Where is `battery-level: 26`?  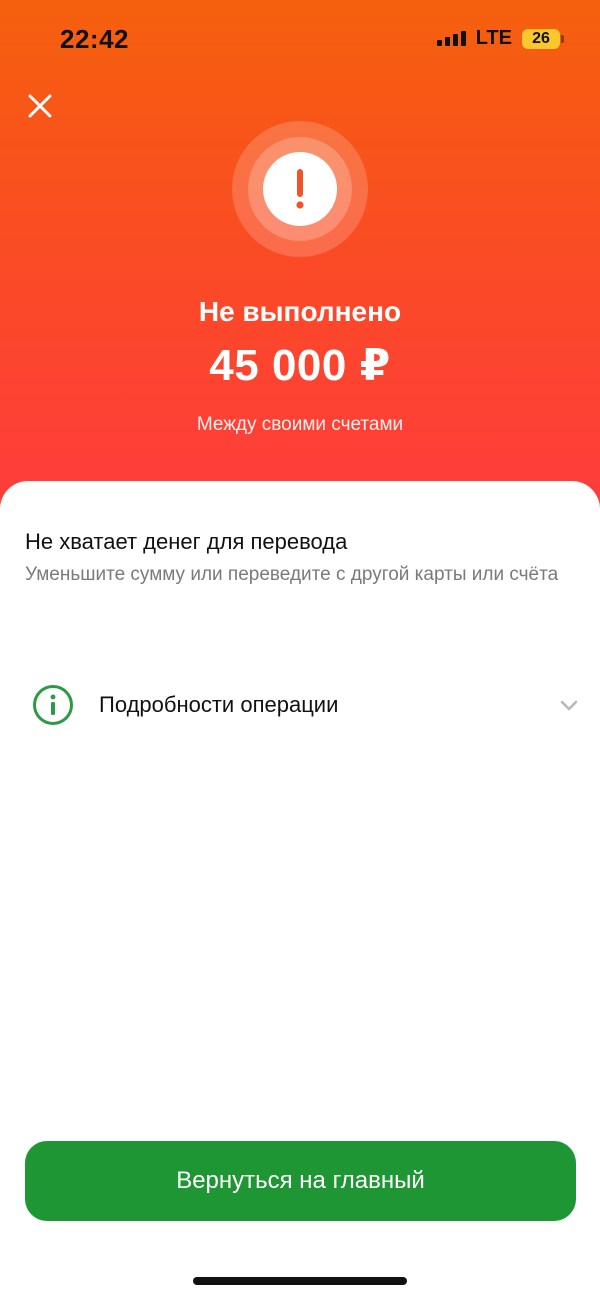
battery-level: 26 is located at coordinates (541, 38).